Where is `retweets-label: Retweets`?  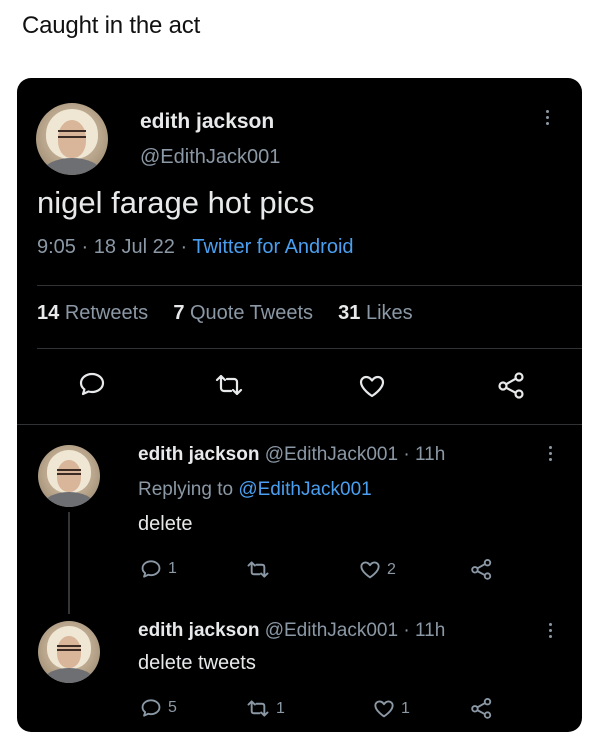 retweets-label: Retweets is located at coordinates (106, 313).